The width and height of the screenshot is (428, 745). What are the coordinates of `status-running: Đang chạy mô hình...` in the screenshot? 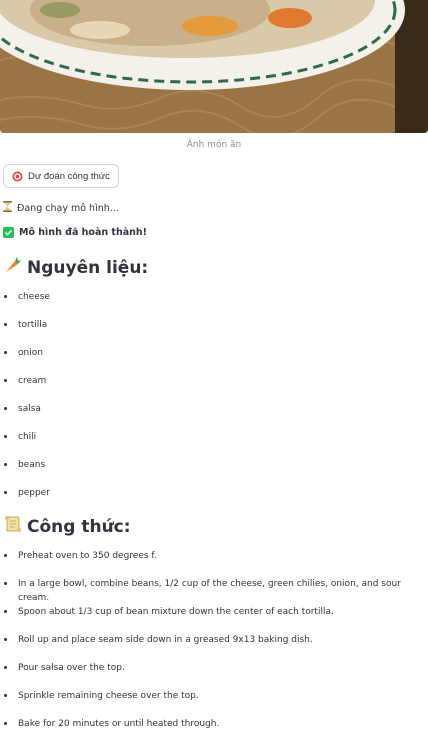 It's located at (61, 208).